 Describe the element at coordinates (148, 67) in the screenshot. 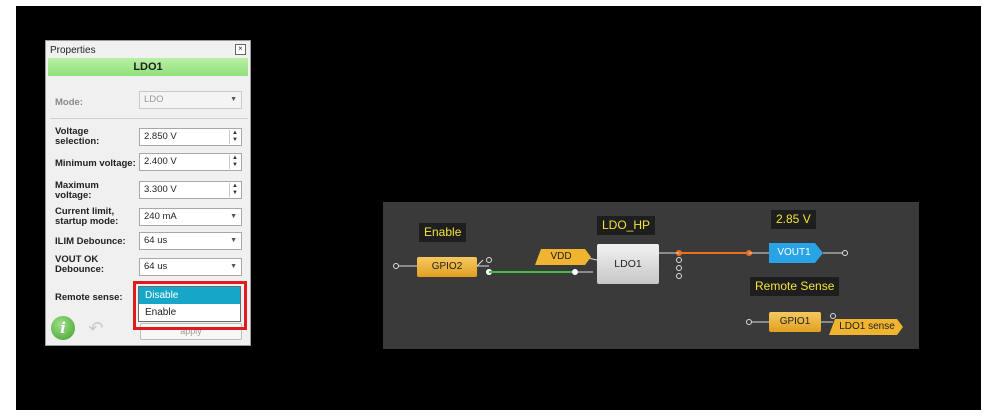

I see `component-name-header: LDO1` at that location.